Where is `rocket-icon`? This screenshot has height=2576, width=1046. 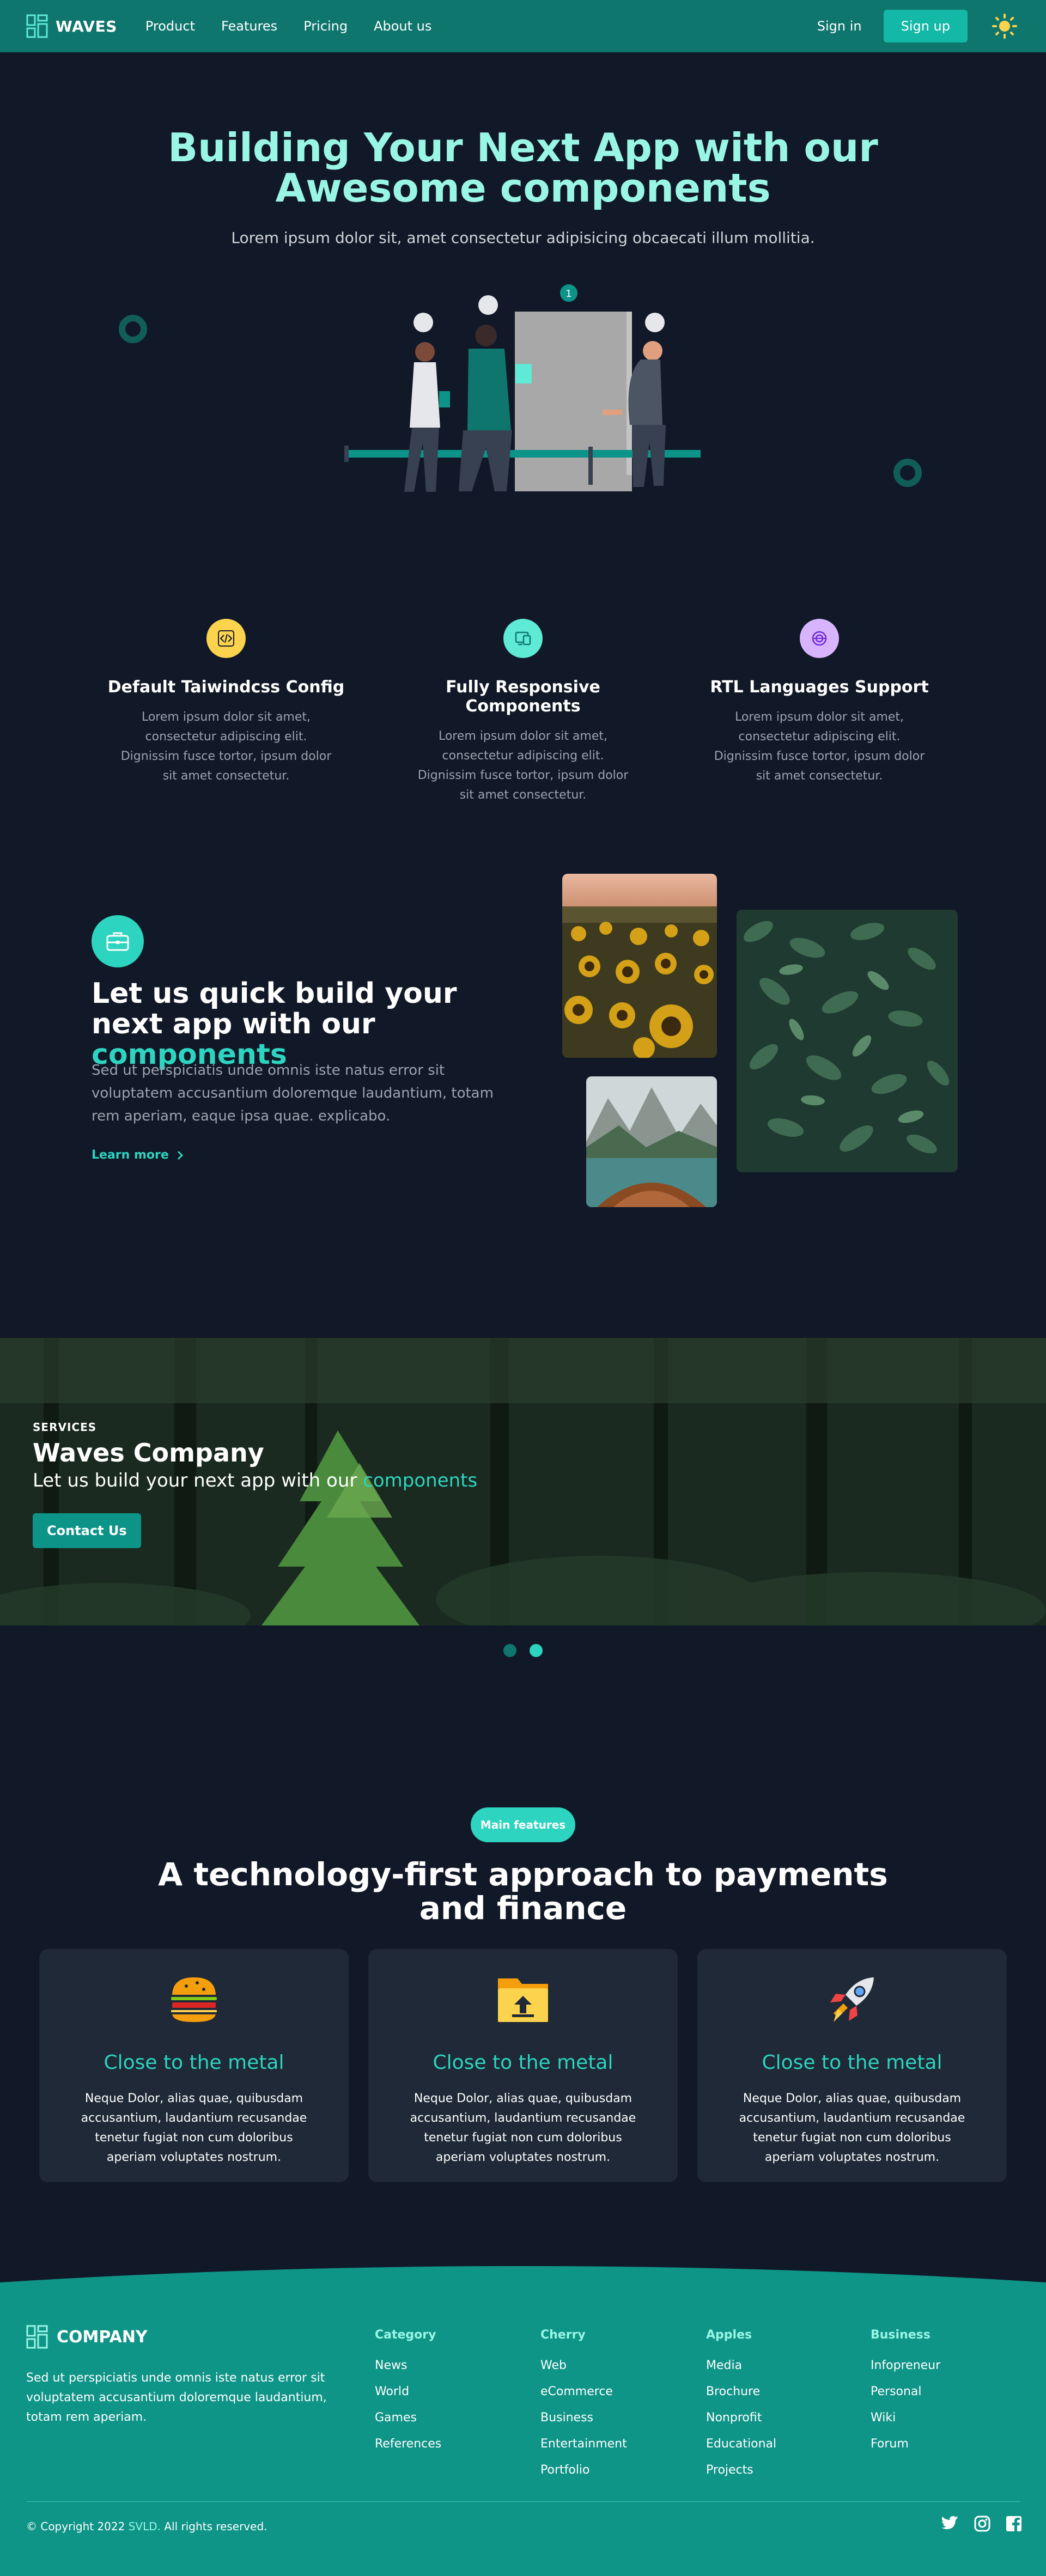 rocket-icon is located at coordinates (852, 2000).